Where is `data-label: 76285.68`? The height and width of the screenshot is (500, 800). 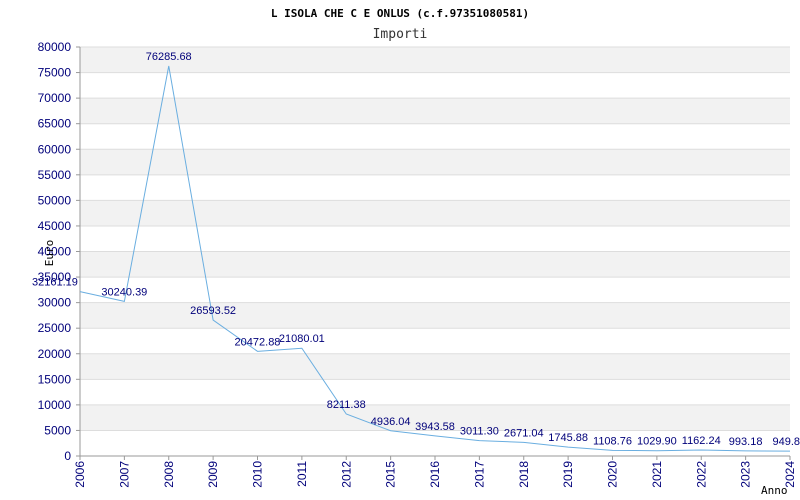 data-label: 76285.68 is located at coordinates (169, 57).